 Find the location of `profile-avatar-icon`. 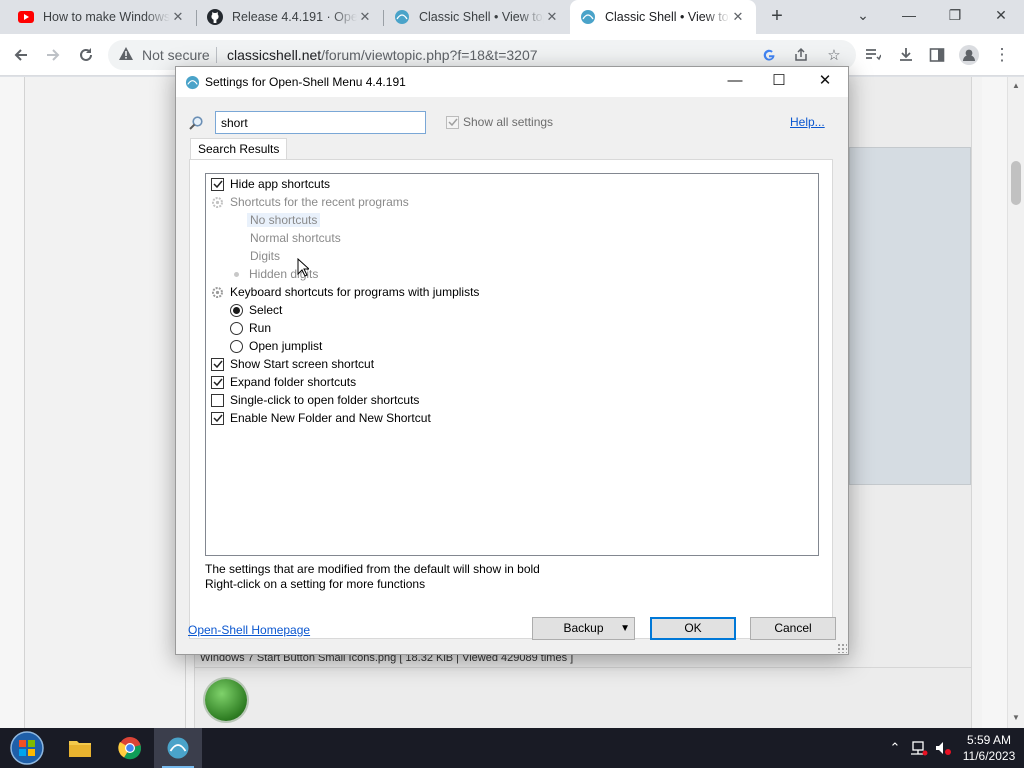

profile-avatar-icon is located at coordinates (969, 55).